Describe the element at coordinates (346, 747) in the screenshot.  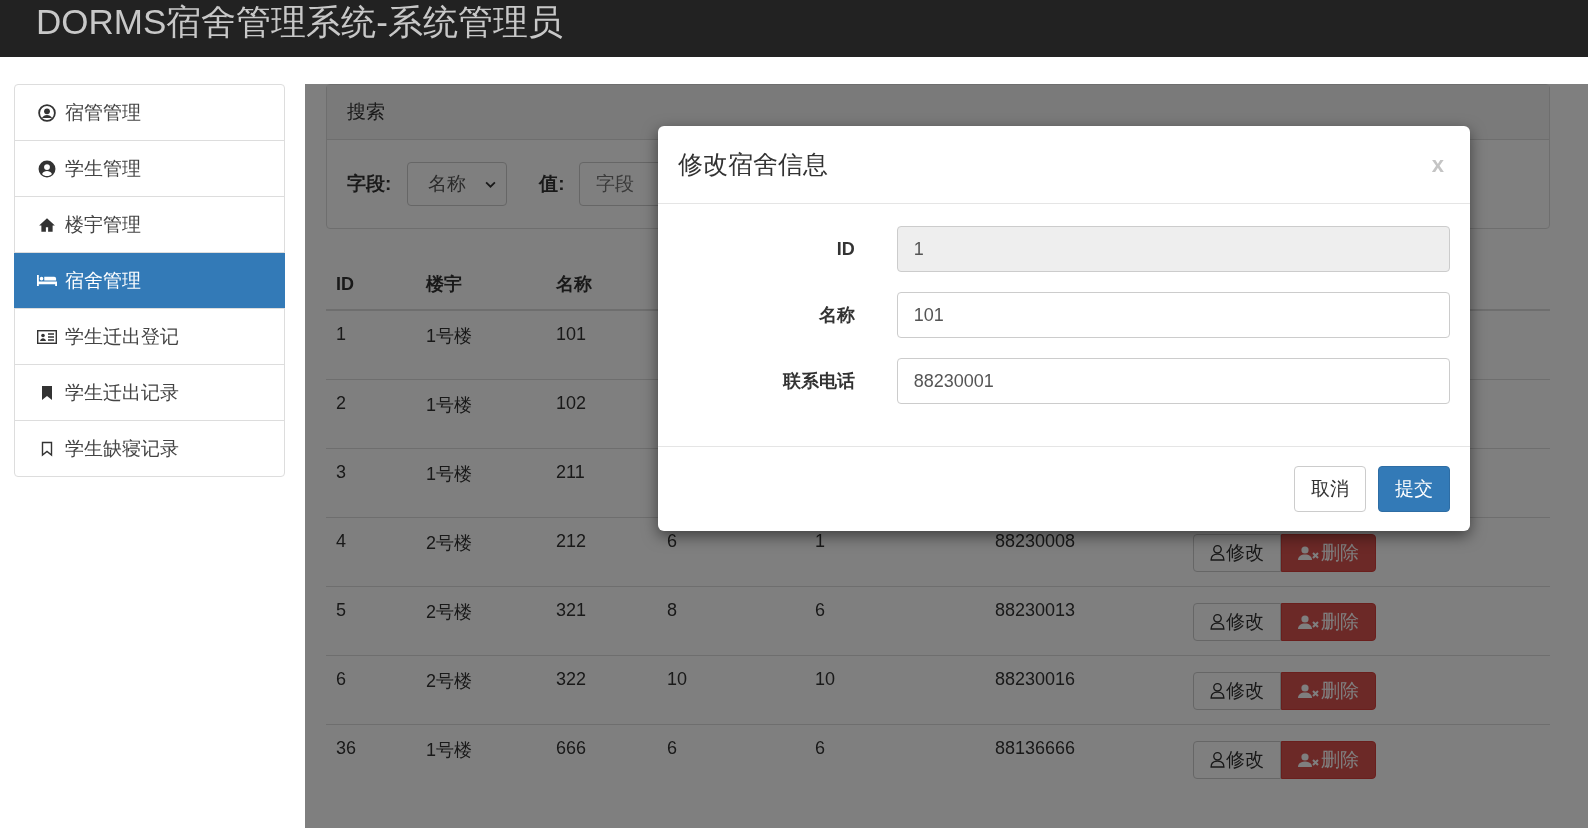
I see `table-cell: 36` at that location.